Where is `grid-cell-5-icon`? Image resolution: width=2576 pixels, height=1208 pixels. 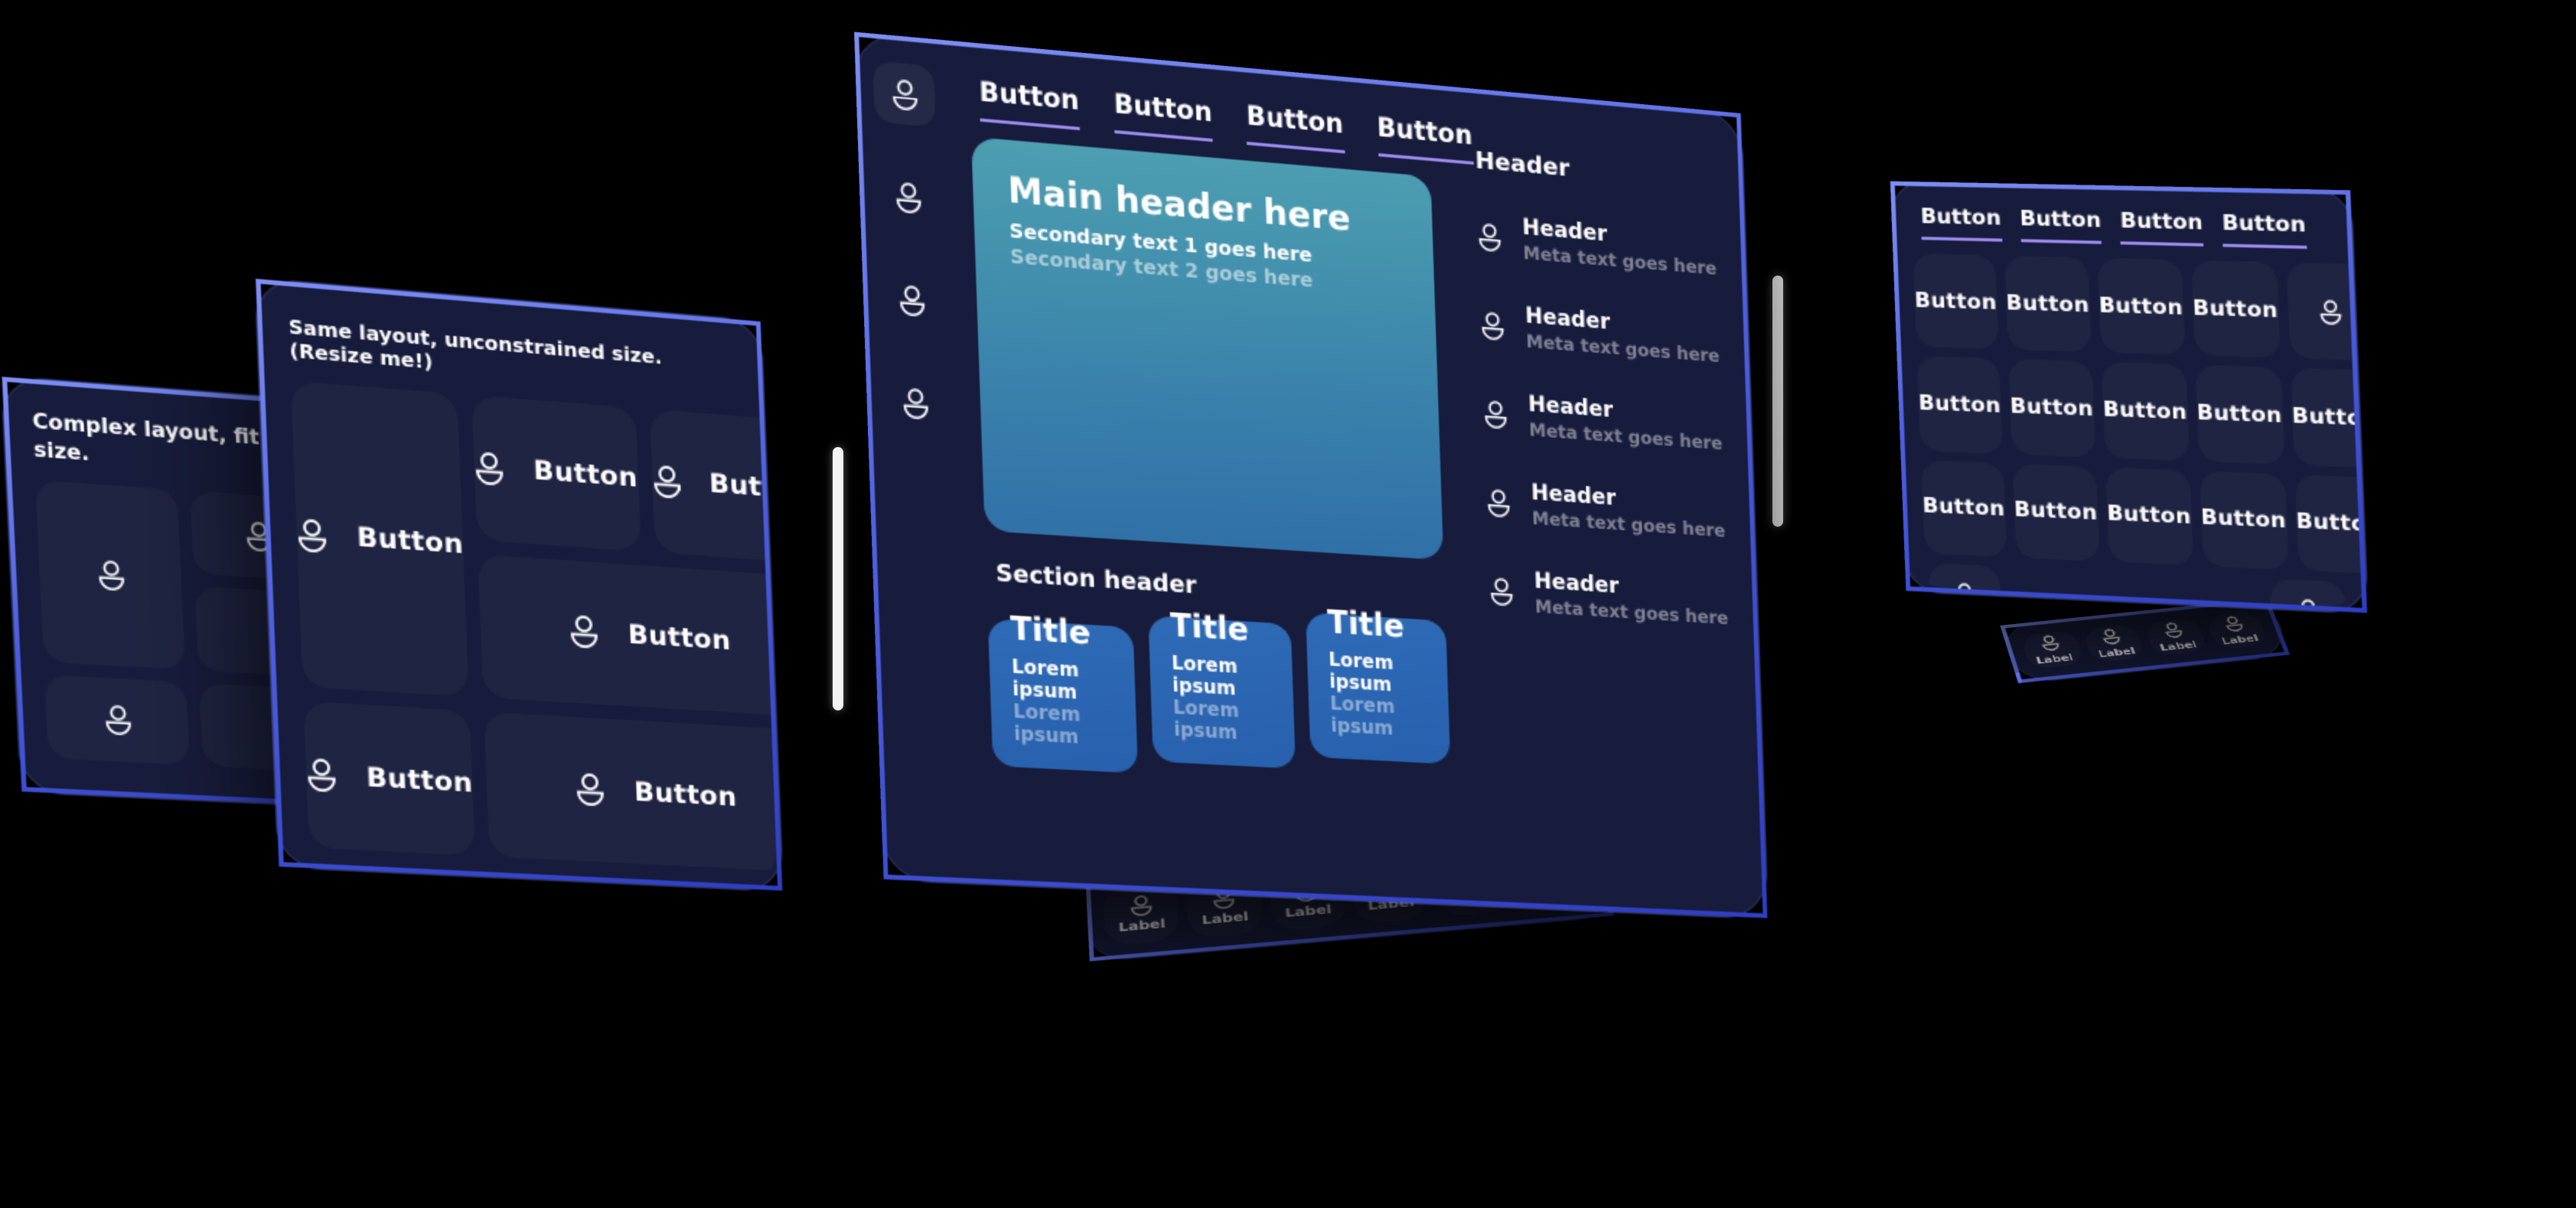 grid-cell-5-icon is located at coordinates (2326, 312).